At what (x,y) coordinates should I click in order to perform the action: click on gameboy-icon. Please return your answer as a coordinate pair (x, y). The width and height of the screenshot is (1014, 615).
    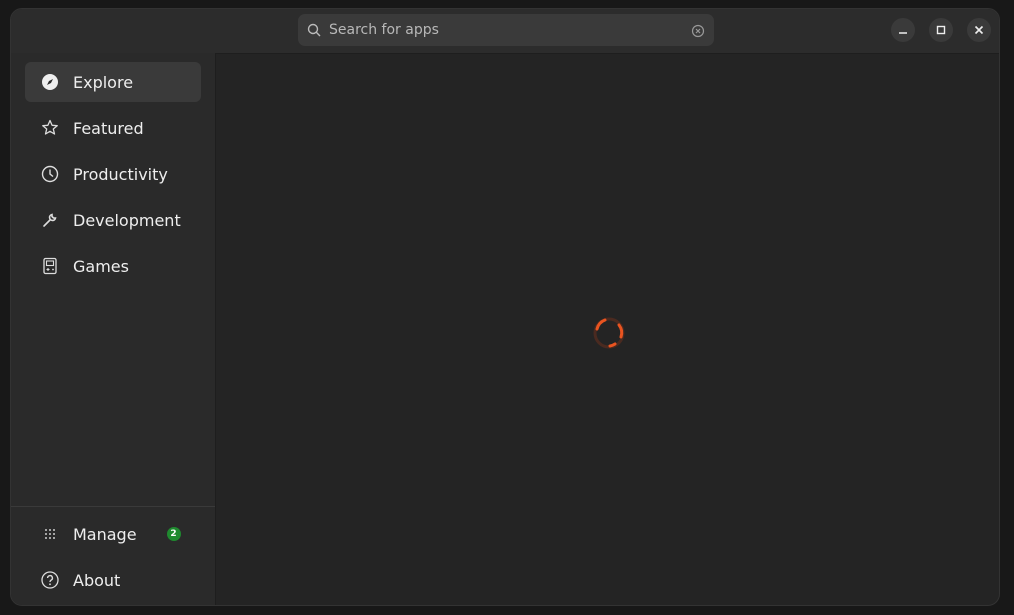
    Looking at the image, I should click on (50, 266).